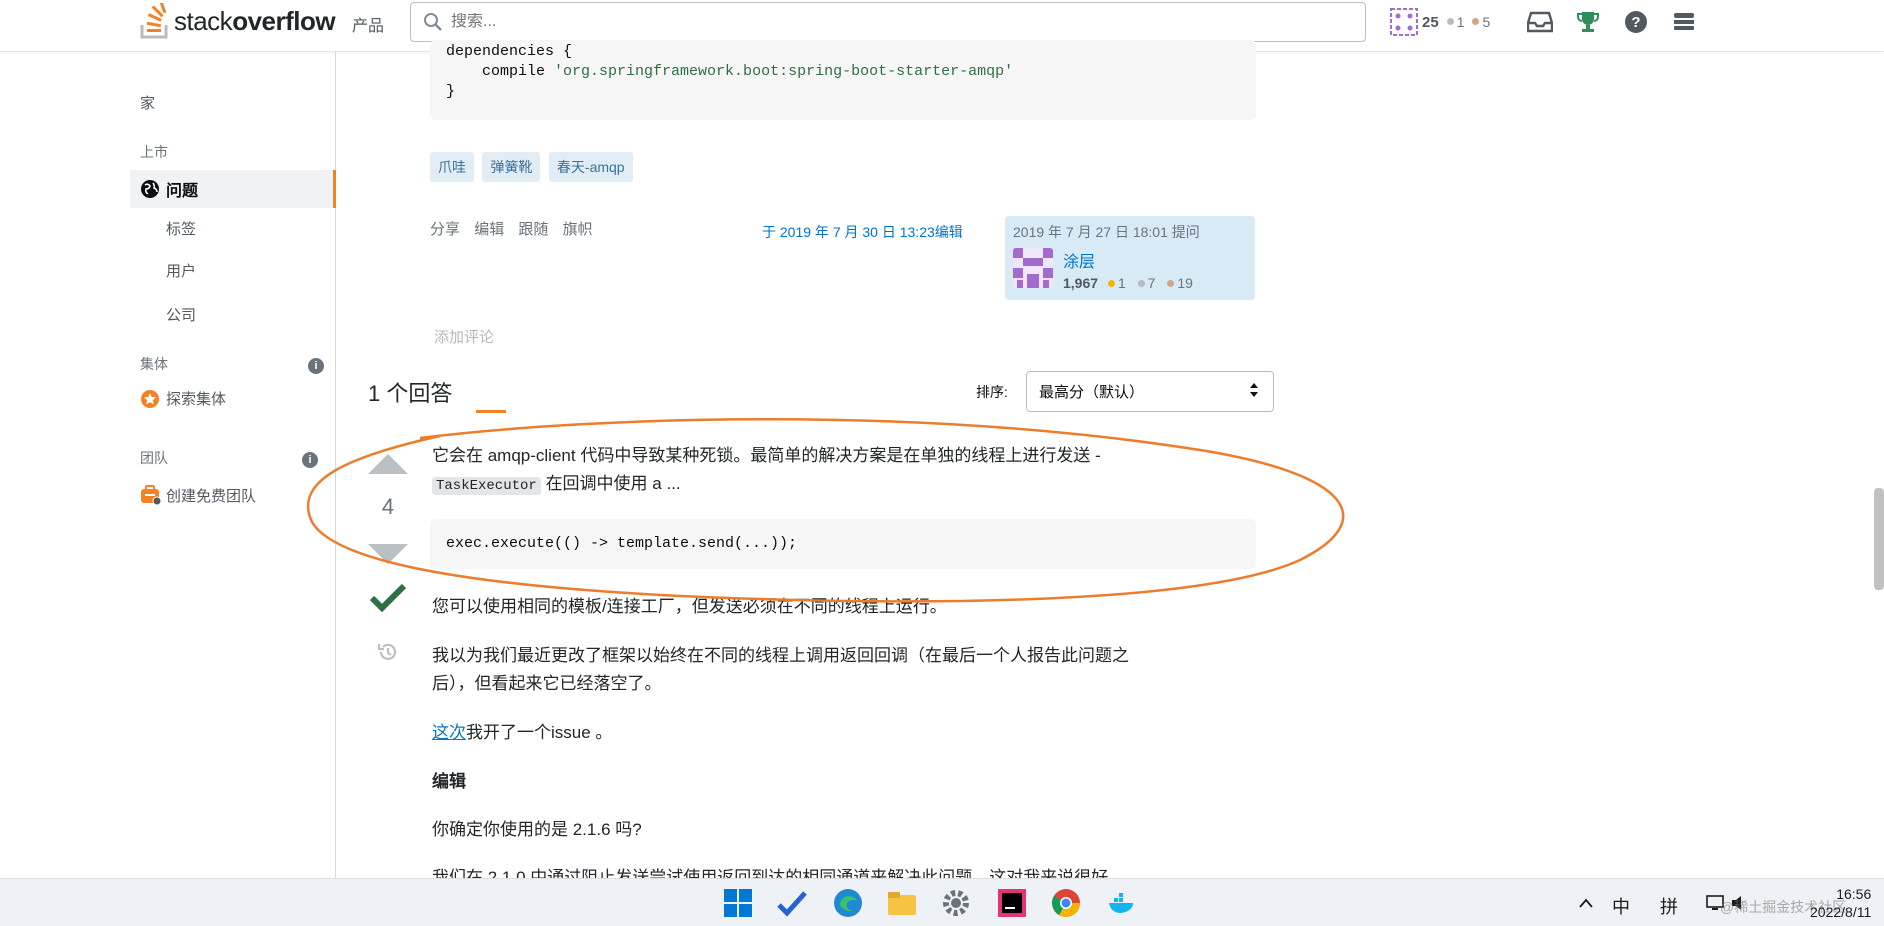 The image size is (1884, 926). What do you see at coordinates (489, 229) in the screenshot?
I see `edit-link: 编辑` at bounding box center [489, 229].